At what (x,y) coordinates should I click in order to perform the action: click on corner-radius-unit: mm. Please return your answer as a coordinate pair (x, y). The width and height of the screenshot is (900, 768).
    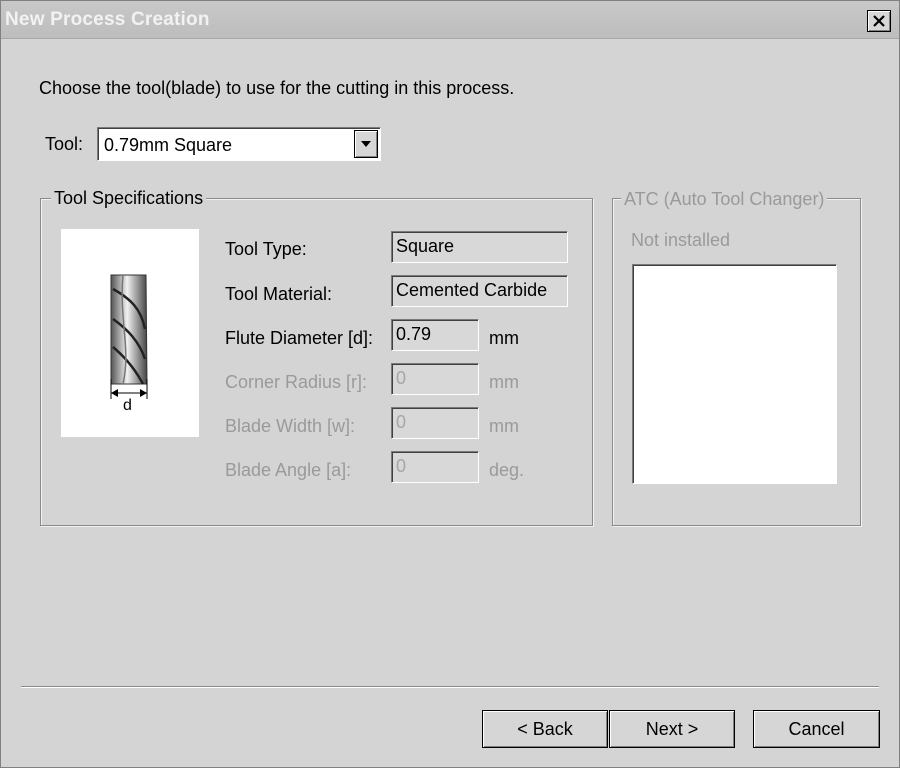
    Looking at the image, I should click on (504, 382).